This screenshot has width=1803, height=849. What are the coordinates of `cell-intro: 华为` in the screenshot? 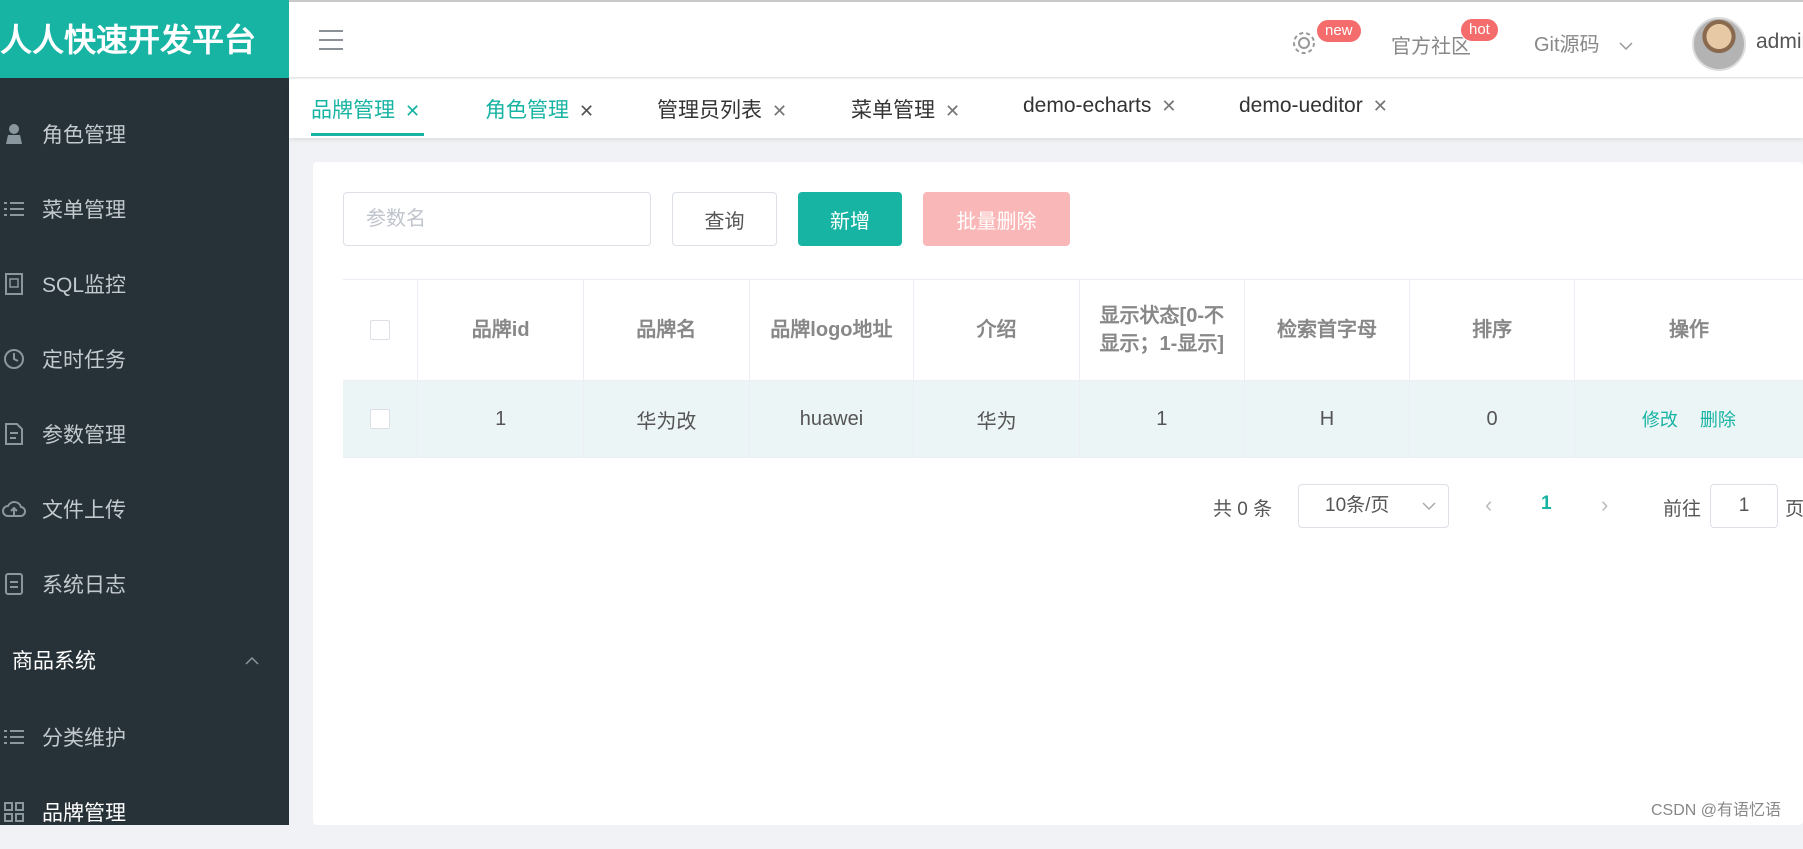 It's located at (997, 419).